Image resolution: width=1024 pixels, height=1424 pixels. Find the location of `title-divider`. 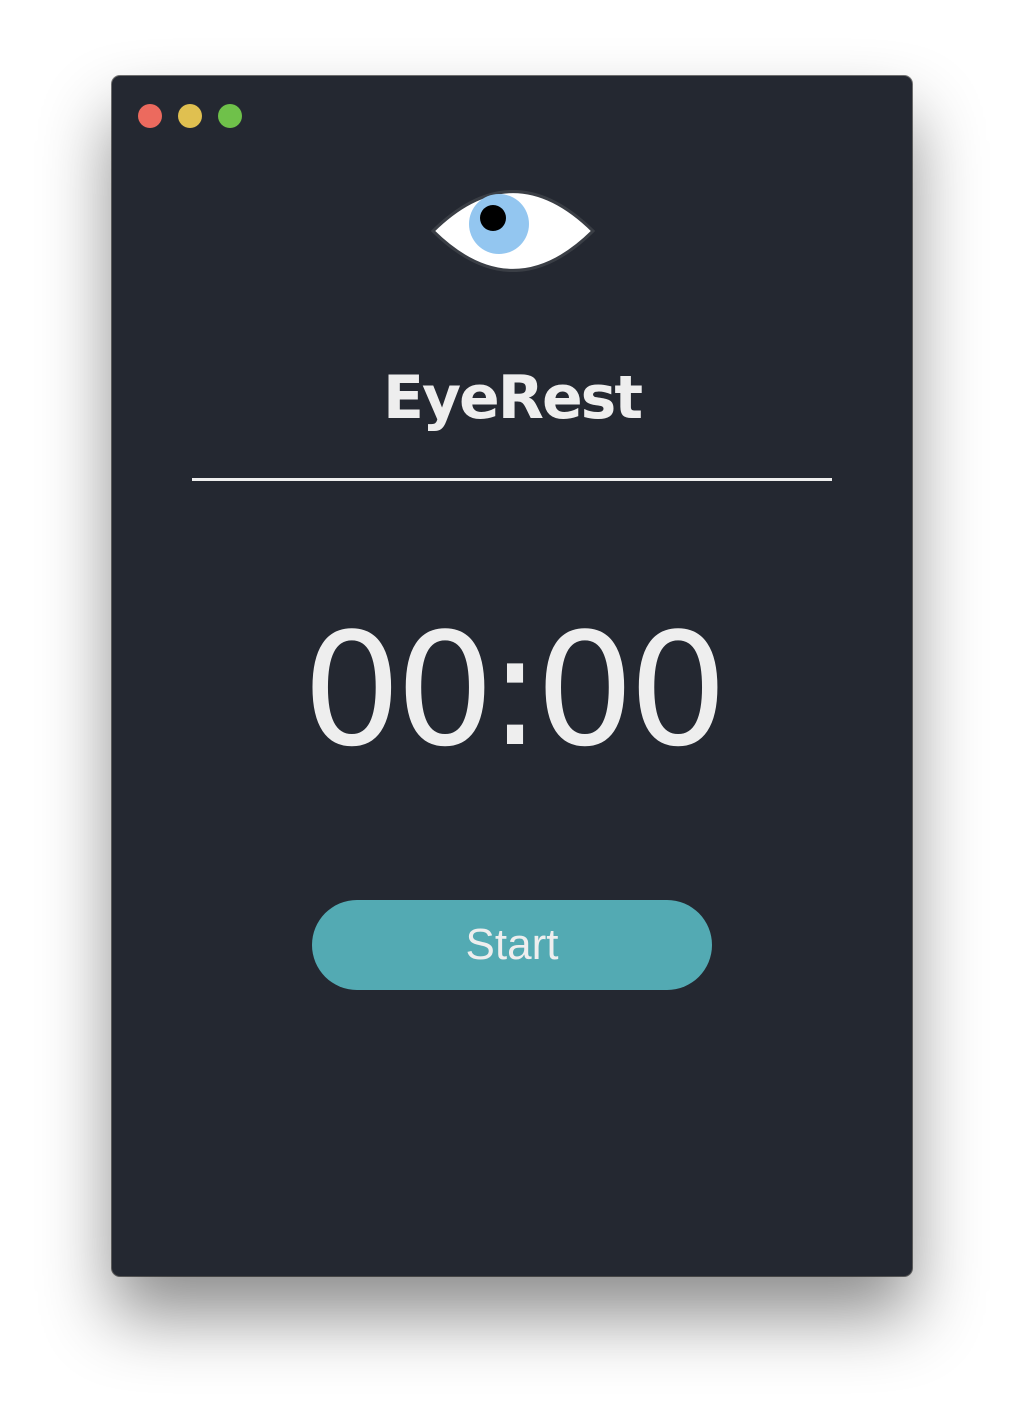

title-divider is located at coordinates (512, 479).